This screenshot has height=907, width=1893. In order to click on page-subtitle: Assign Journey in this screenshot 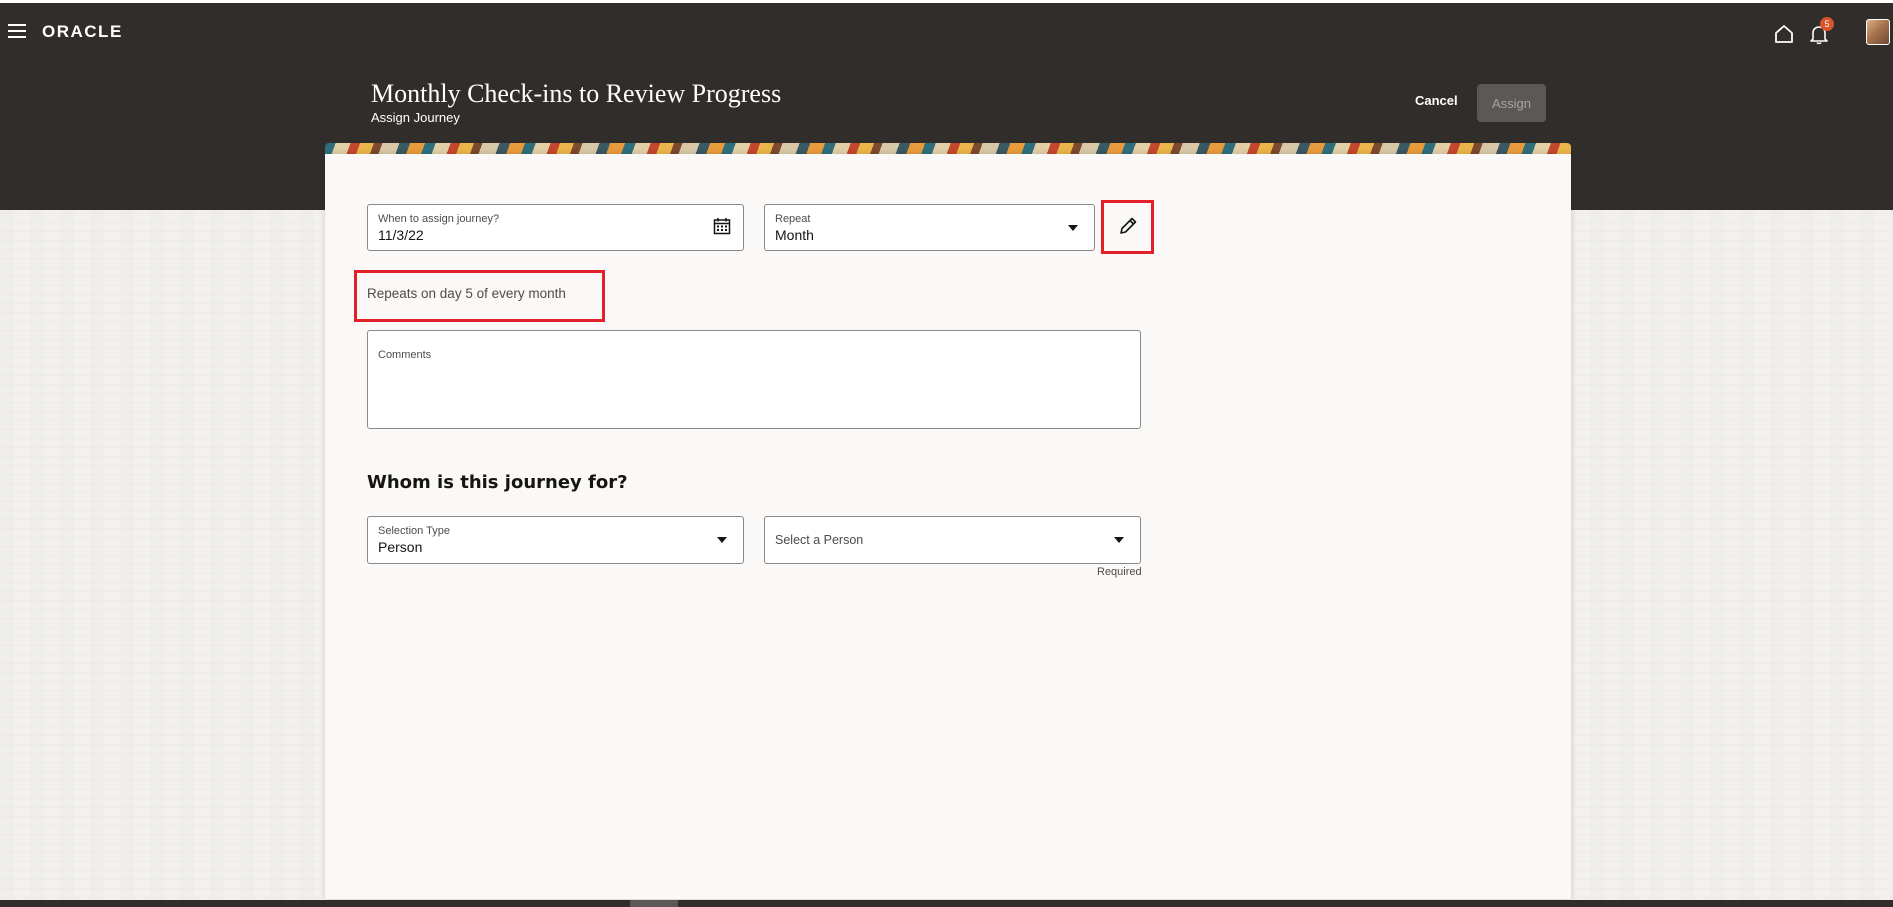, I will do `click(415, 117)`.